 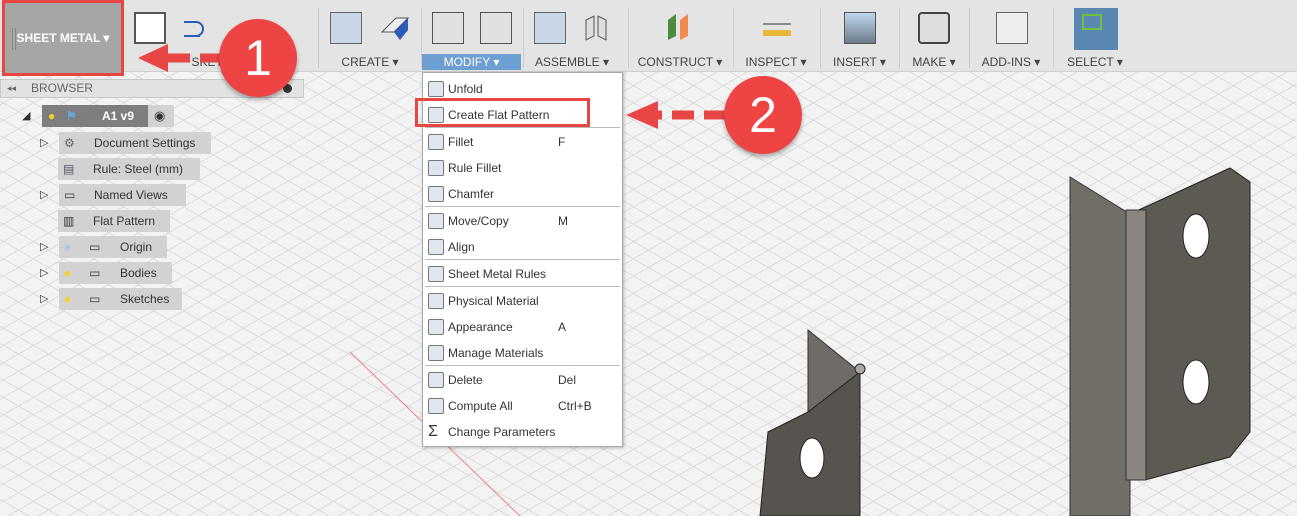 I want to click on menu-item-label: Delete, so click(x=465, y=380).